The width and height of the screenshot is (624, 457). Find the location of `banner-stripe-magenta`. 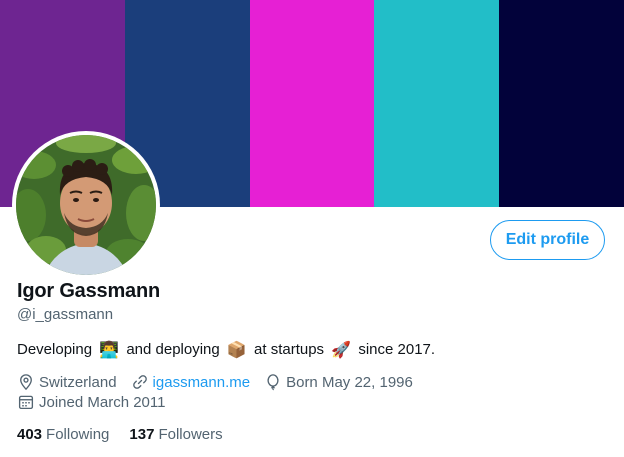

banner-stripe-magenta is located at coordinates (312, 103).